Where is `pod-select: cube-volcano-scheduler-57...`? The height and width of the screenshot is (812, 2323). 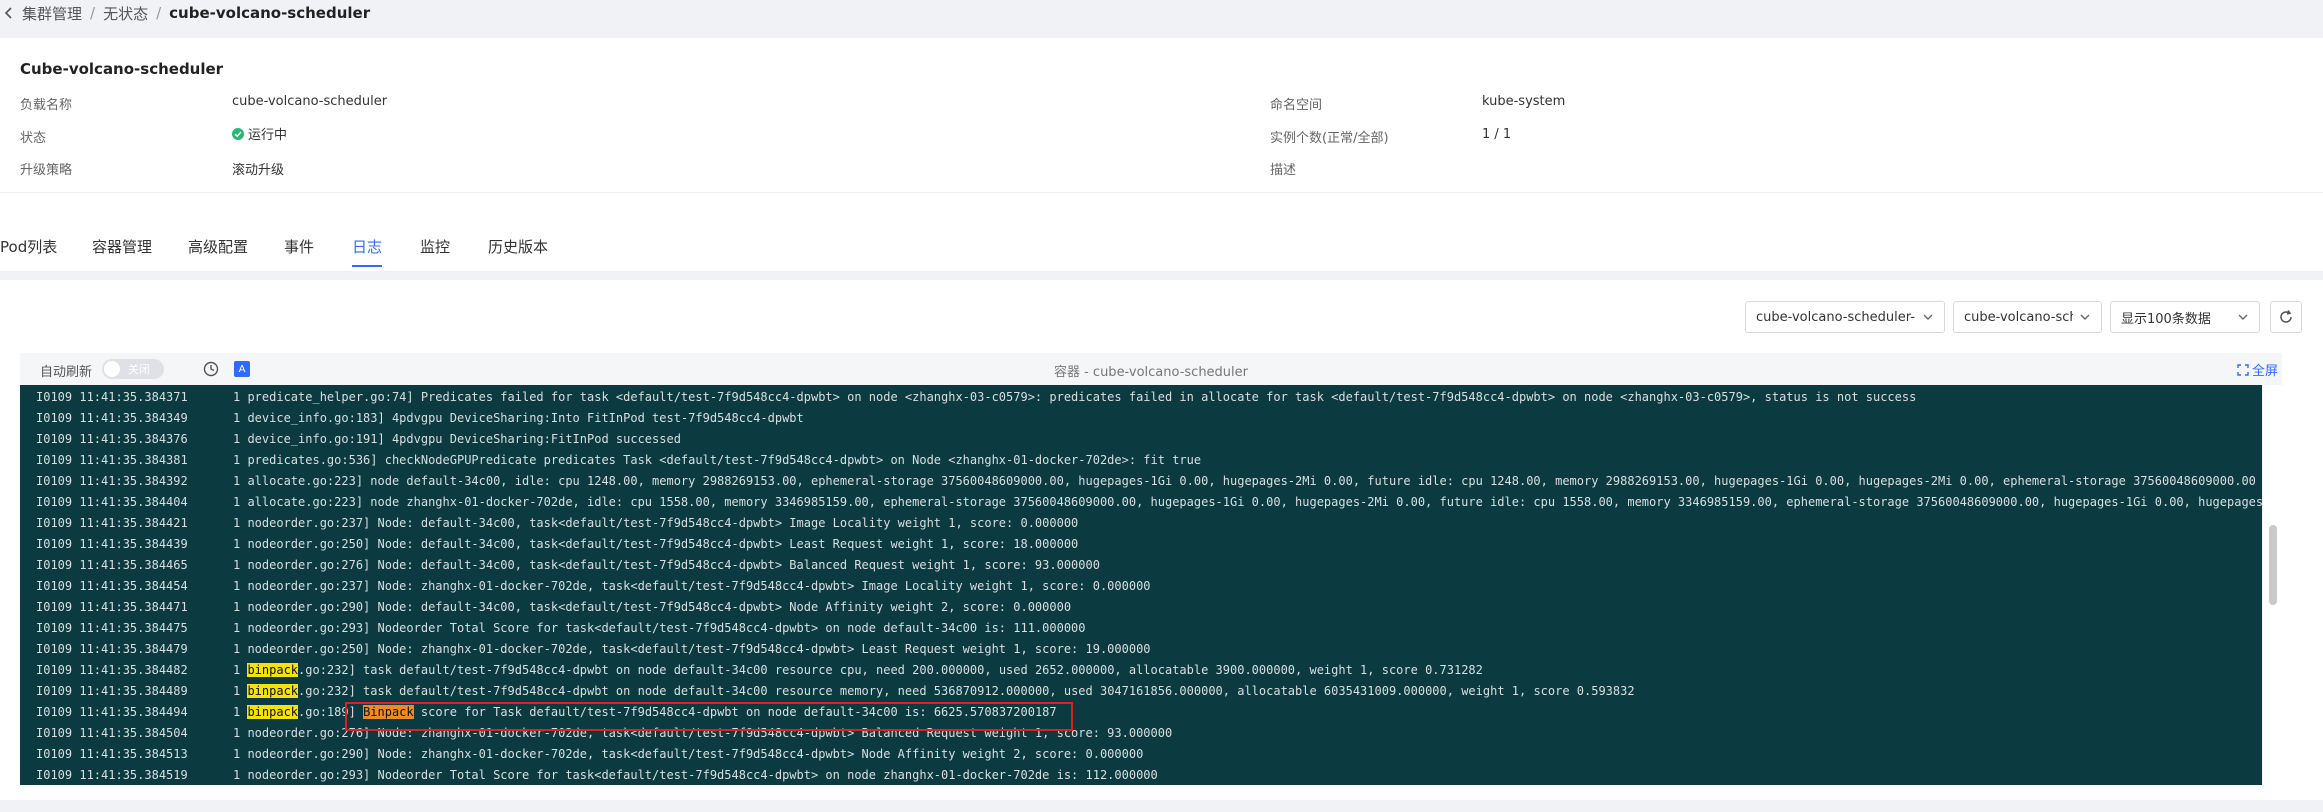 pod-select: cube-volcano-scheduler-57... is located at coordinates (1845, 317).